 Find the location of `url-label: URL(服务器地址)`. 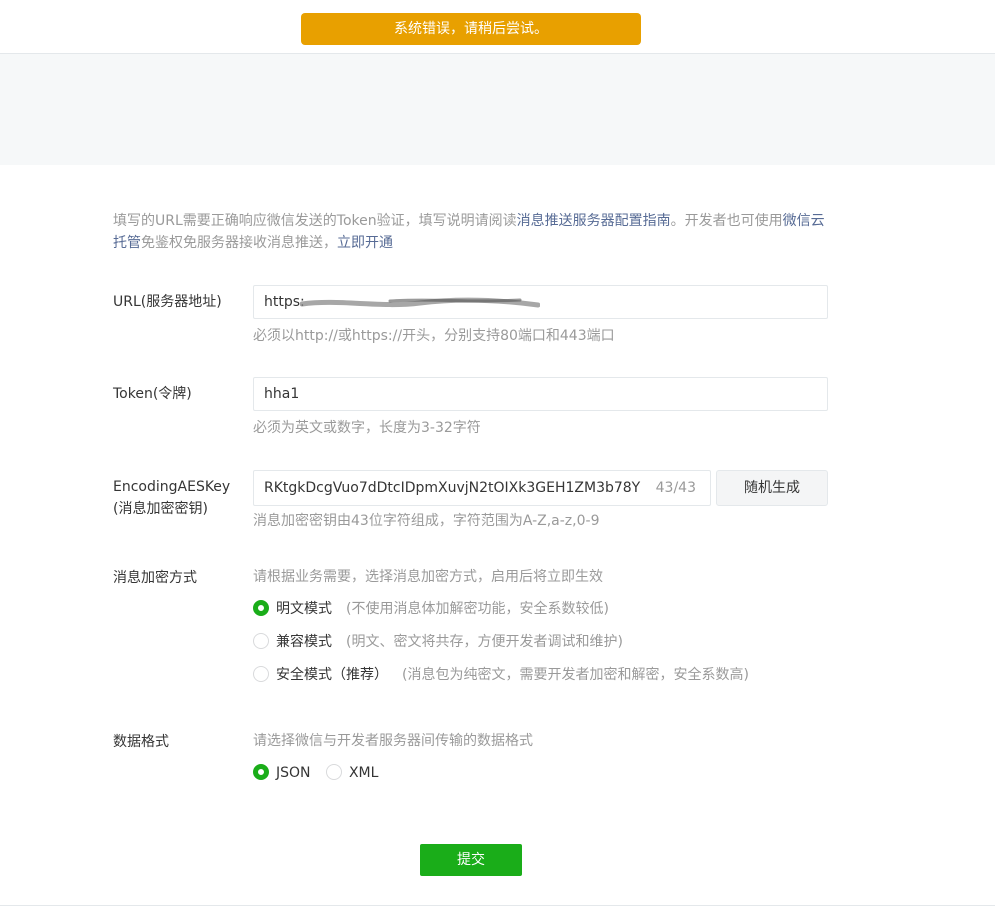

url-label: URL(服务器地址) is located at coordinates (167, 302).